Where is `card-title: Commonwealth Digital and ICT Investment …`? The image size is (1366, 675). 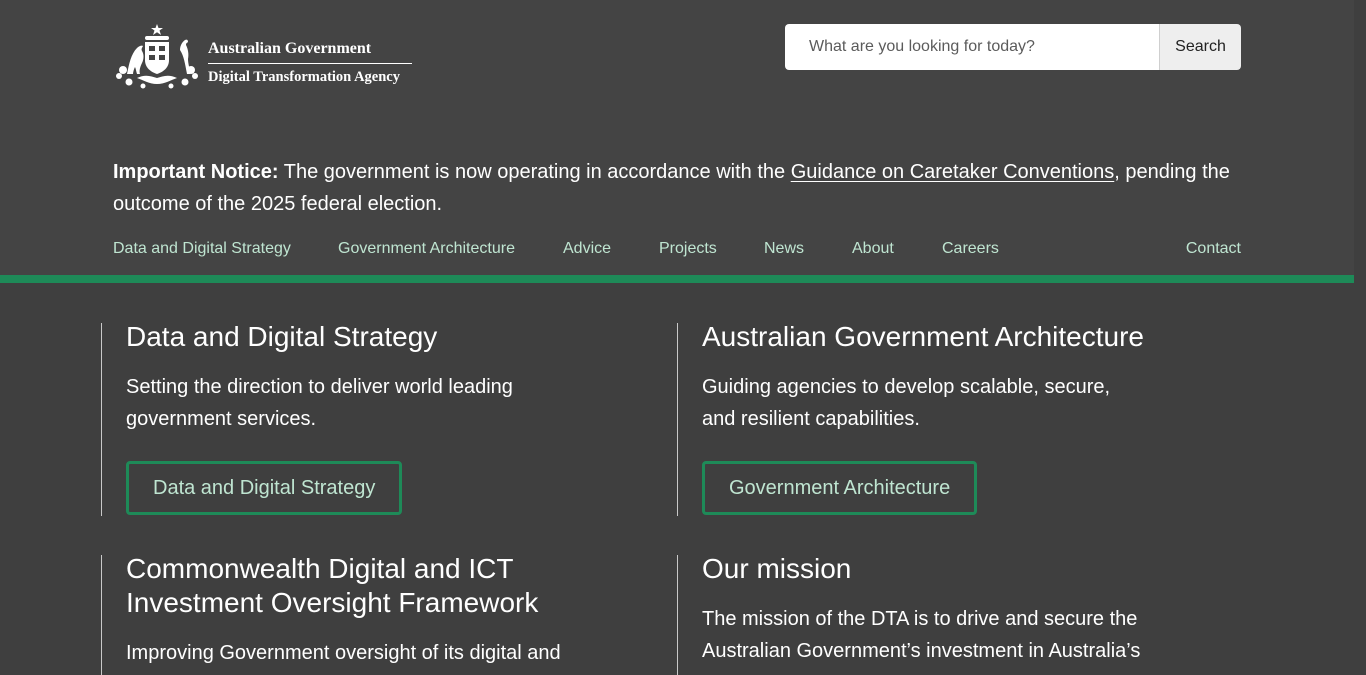 card-title: Commonwealth Digital and ICT Investment … is located at coordinates (332, 585).